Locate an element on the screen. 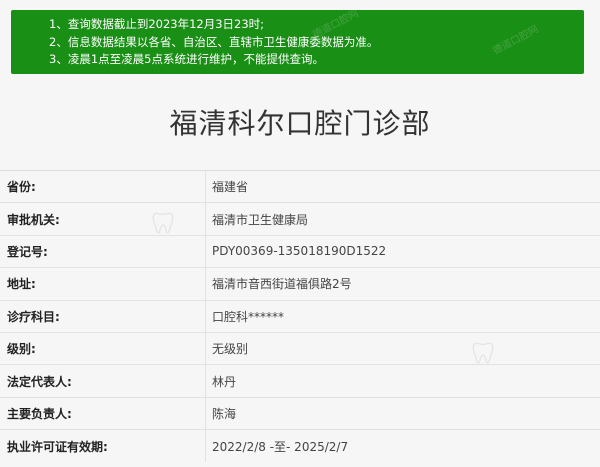 This screenshot has height=467, width=600. row-label: 审批机关: is located at coordinates (103, 219).